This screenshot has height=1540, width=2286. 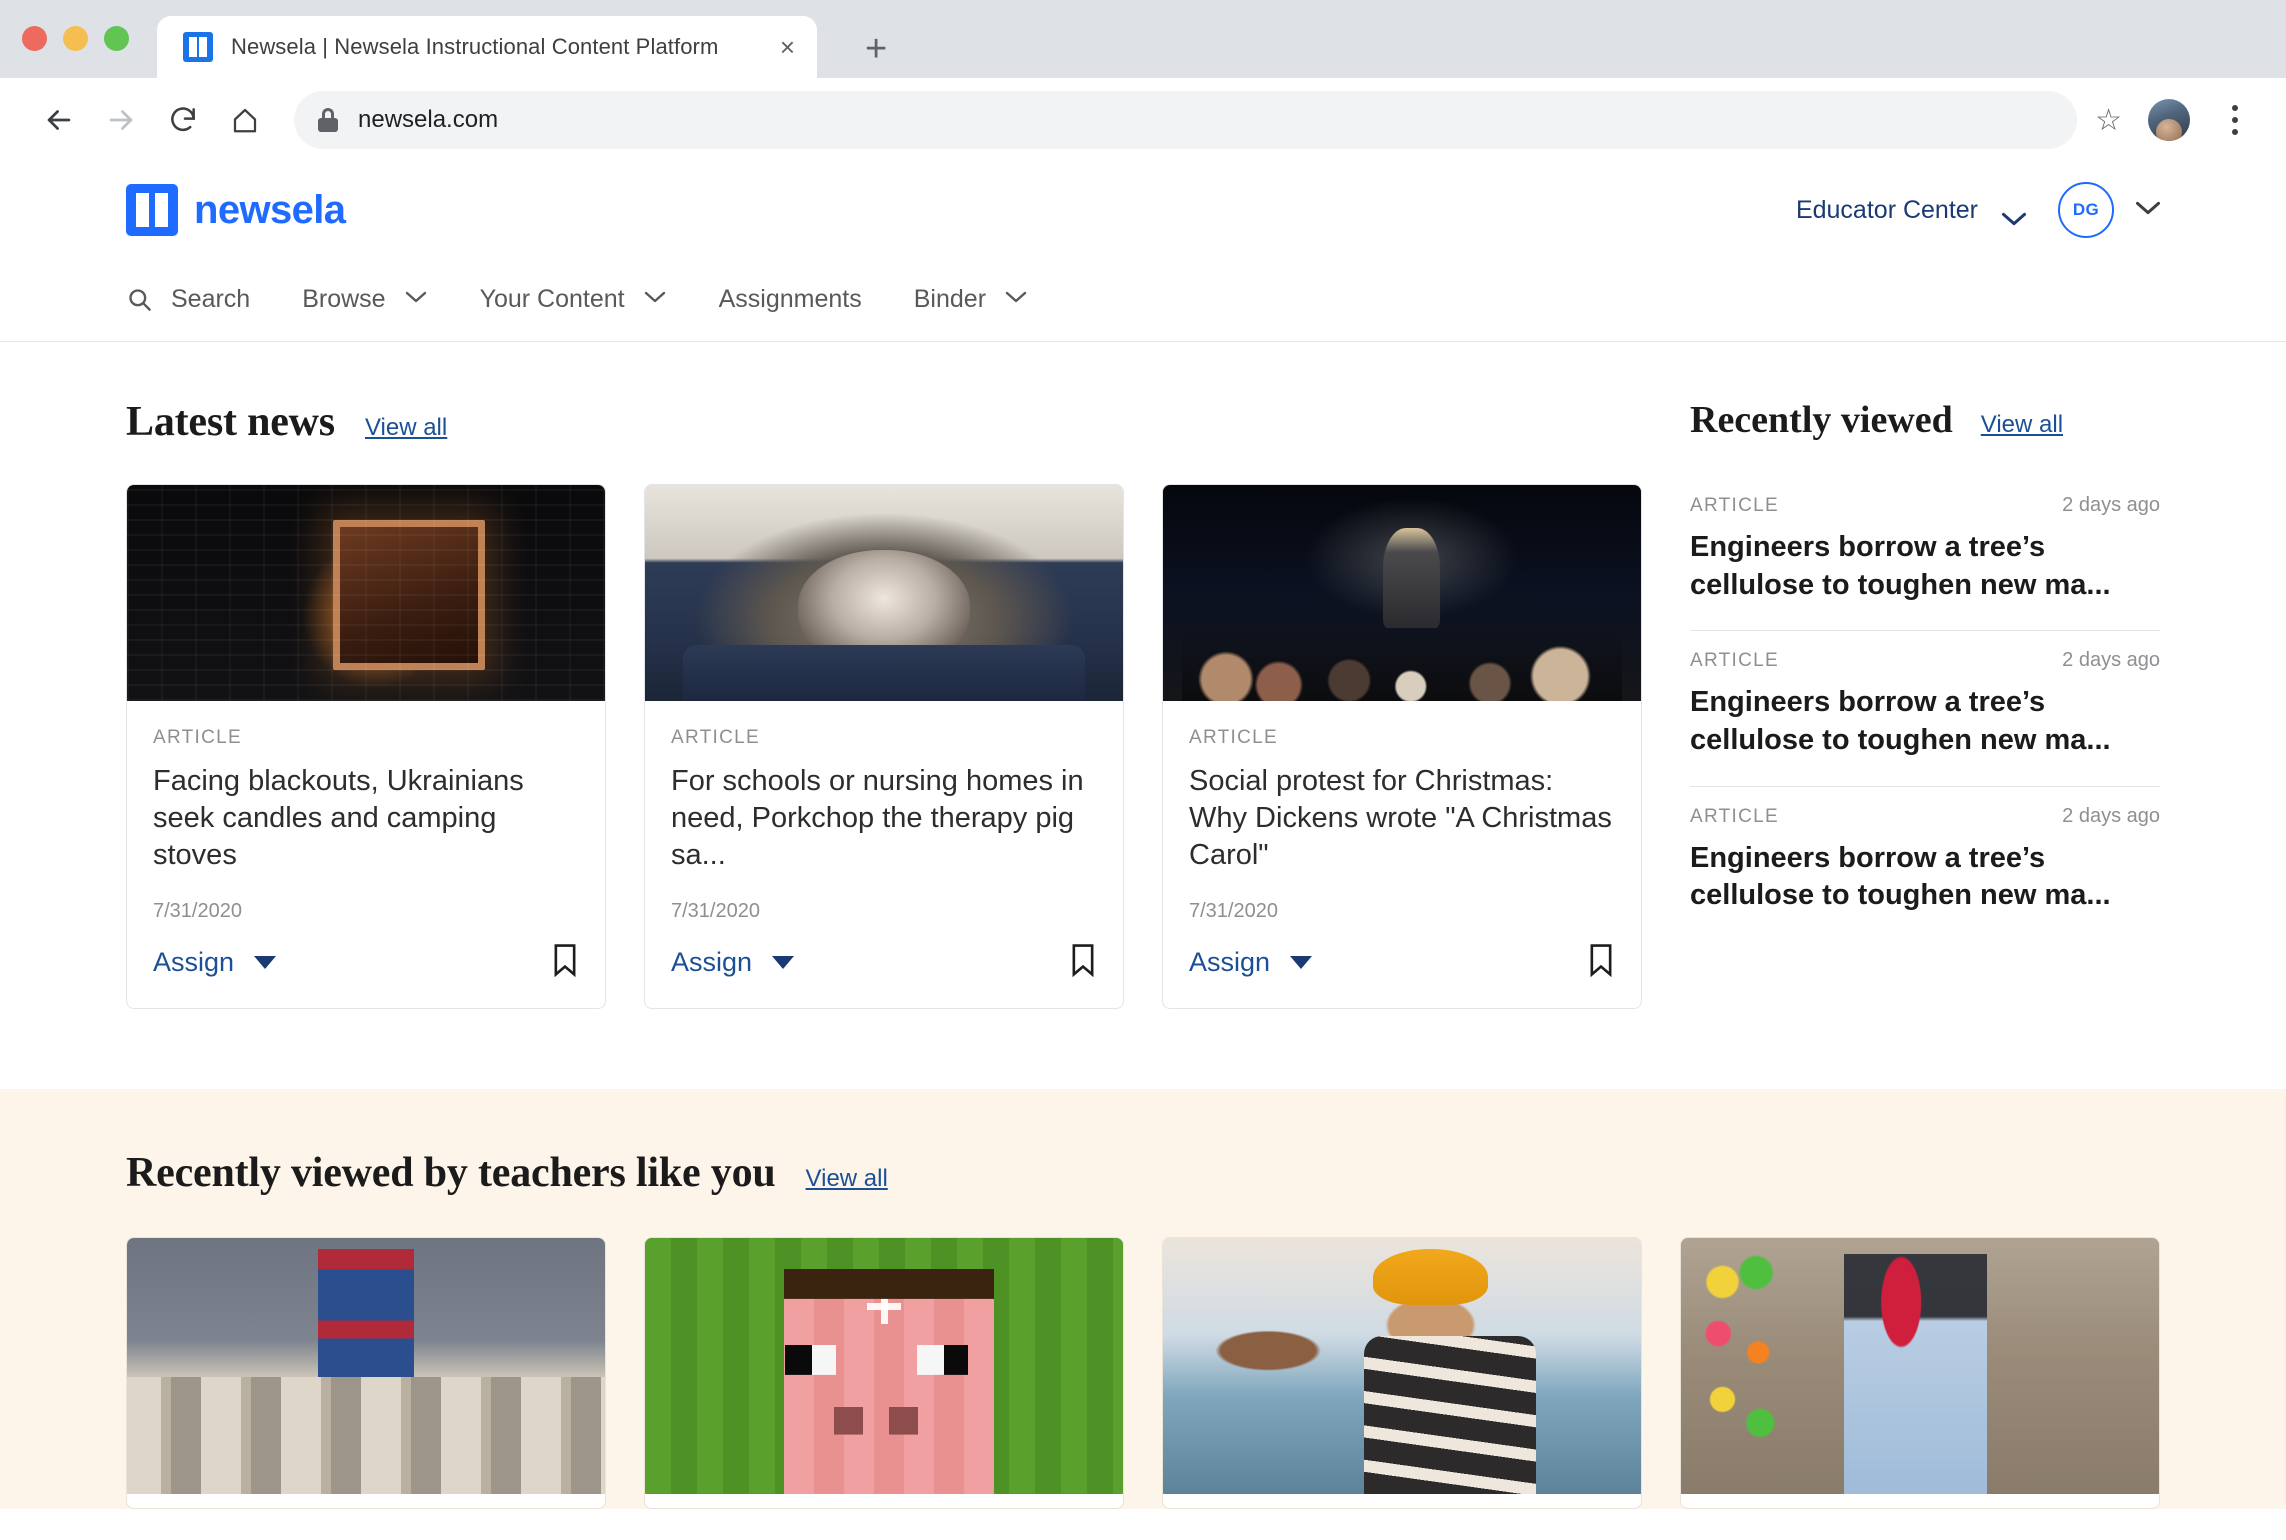 What do you see at coordinates (1230, 962) in the screenshot?
I see `assign-label: Assign` at bounding box center [1230, 962].